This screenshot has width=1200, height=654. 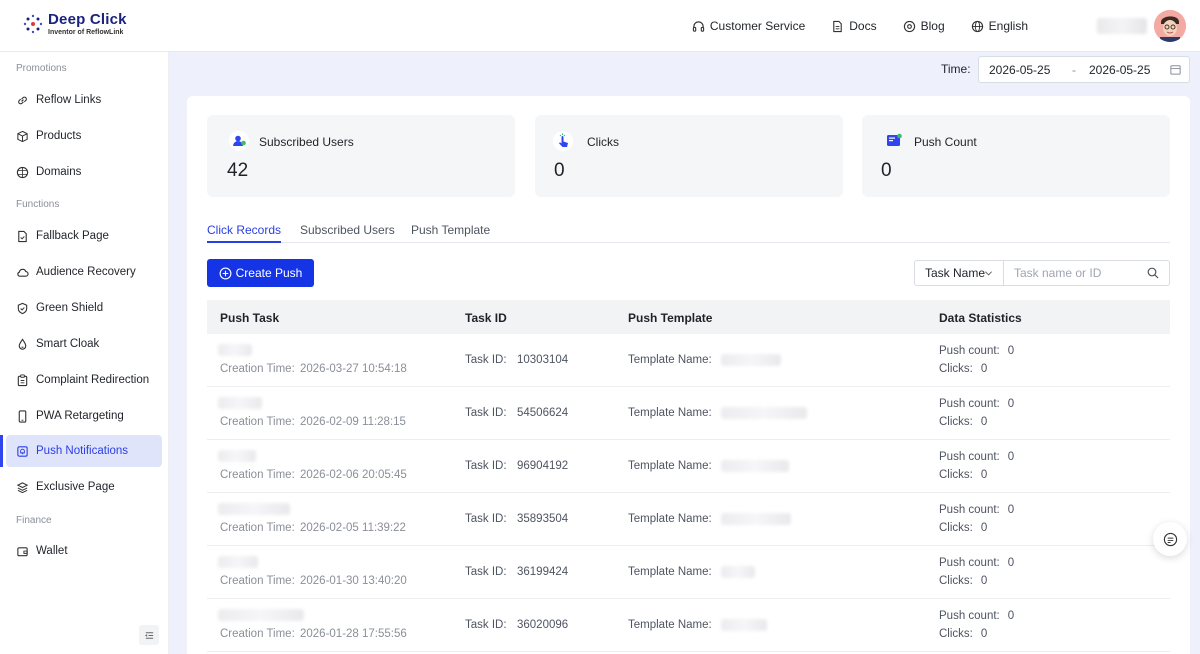 I want to click on sidebar-item-label: Green Shield, so click(x=70, y=308).